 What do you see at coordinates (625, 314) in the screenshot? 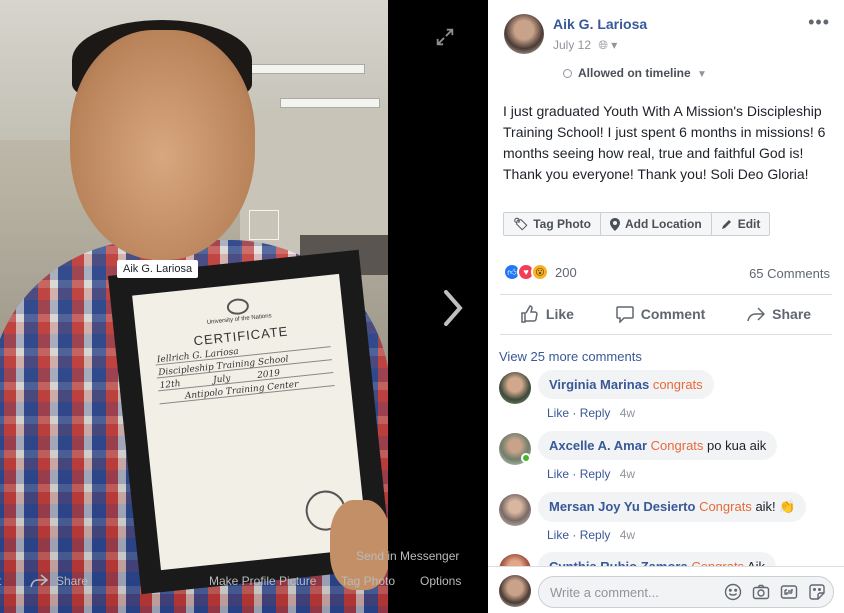
I see `comment-bubble-icon` at bounding box center [625, 314].